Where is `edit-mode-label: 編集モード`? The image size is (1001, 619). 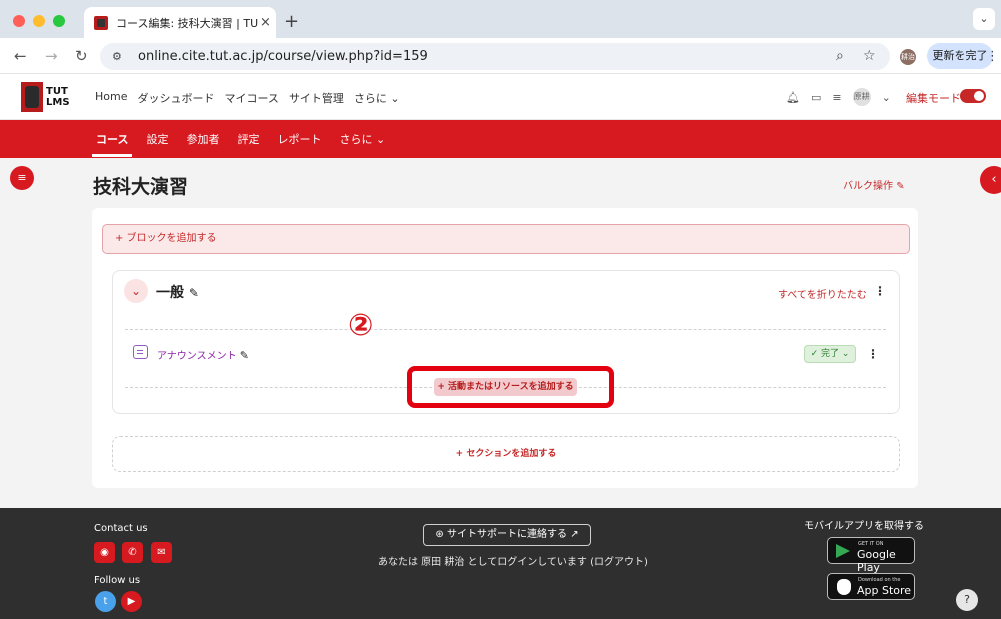
edit-mode-label: 編集モード is located at coordinates (933, 98).